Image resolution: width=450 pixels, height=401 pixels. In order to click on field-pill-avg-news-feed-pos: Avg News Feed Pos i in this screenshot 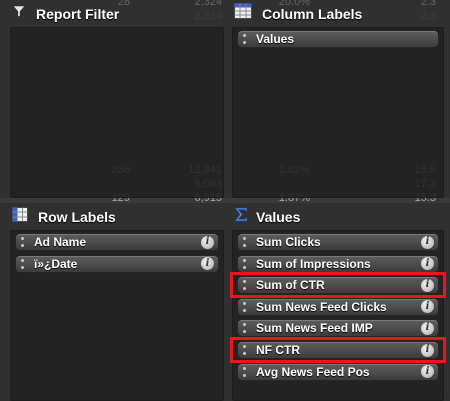, I will do `click(338, 371)`.